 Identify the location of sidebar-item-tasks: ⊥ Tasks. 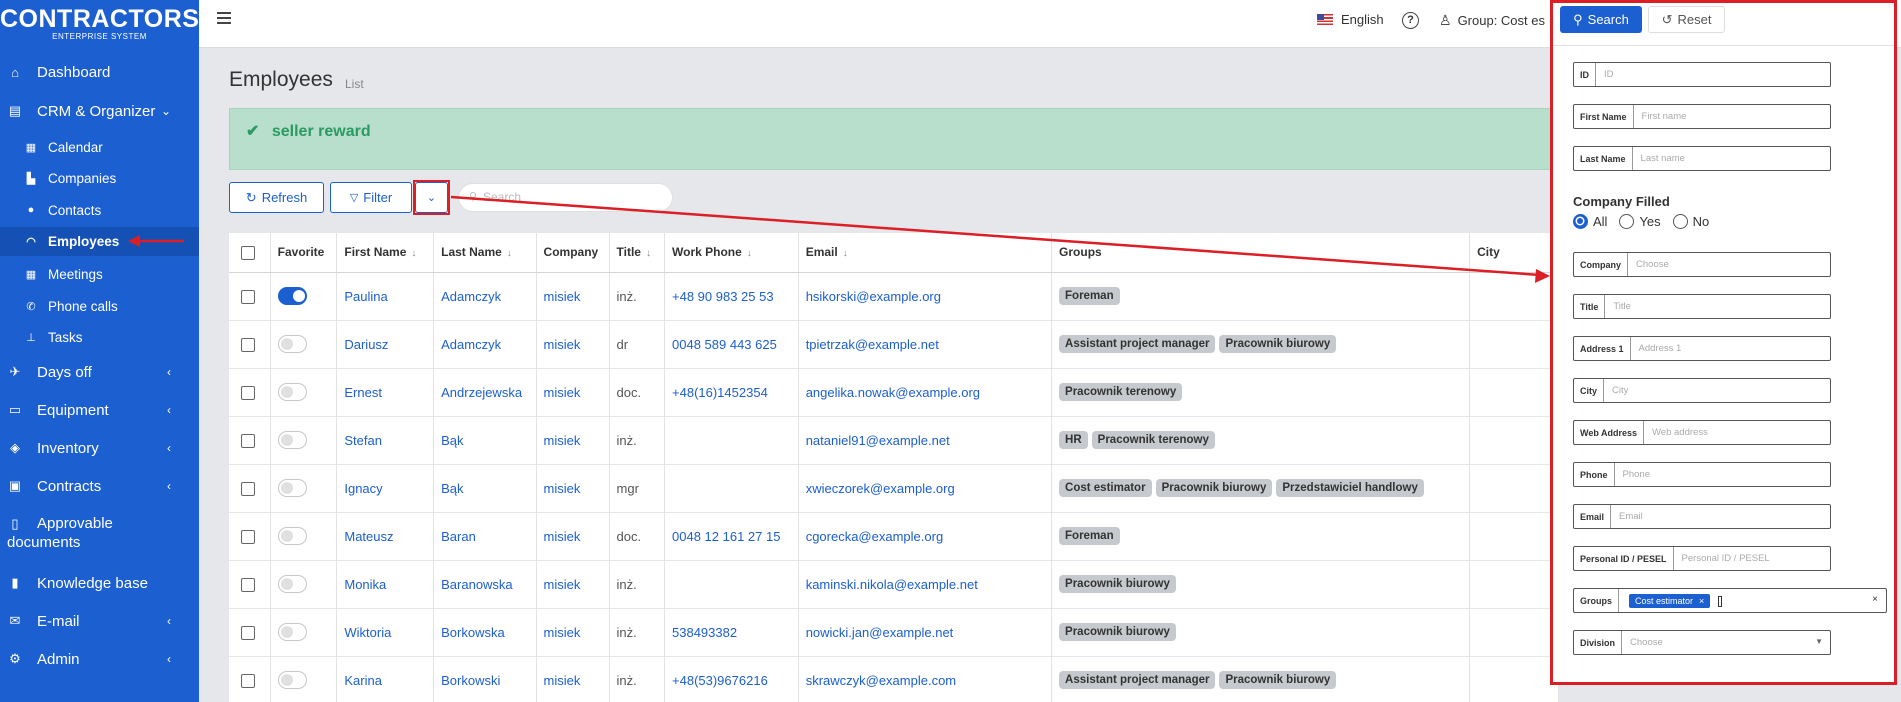
(99, 337).